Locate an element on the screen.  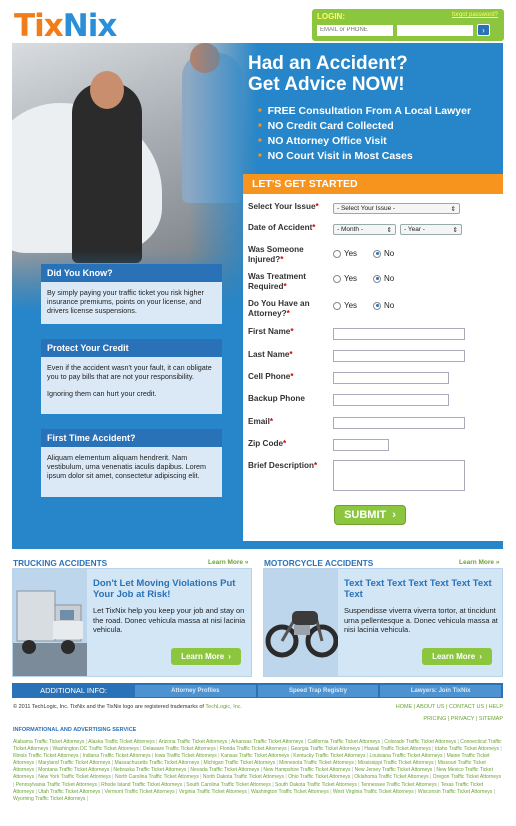
attorney-link: Nevada Traffic Ticket Attorneys is located at coordinates (226, 770).